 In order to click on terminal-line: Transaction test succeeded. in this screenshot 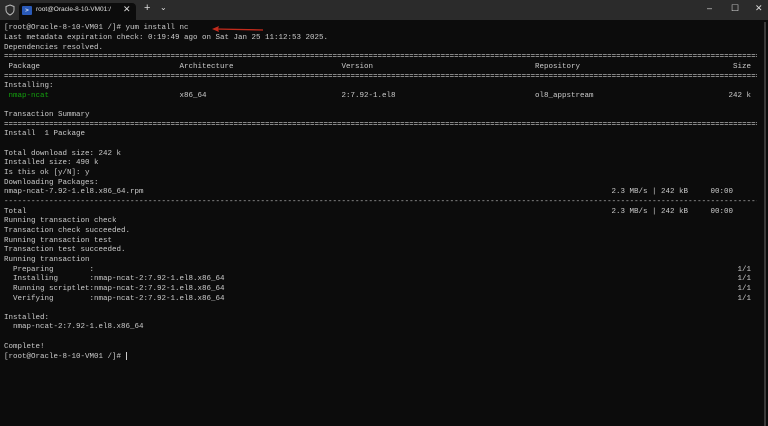, I will do `click(65, 250)`.